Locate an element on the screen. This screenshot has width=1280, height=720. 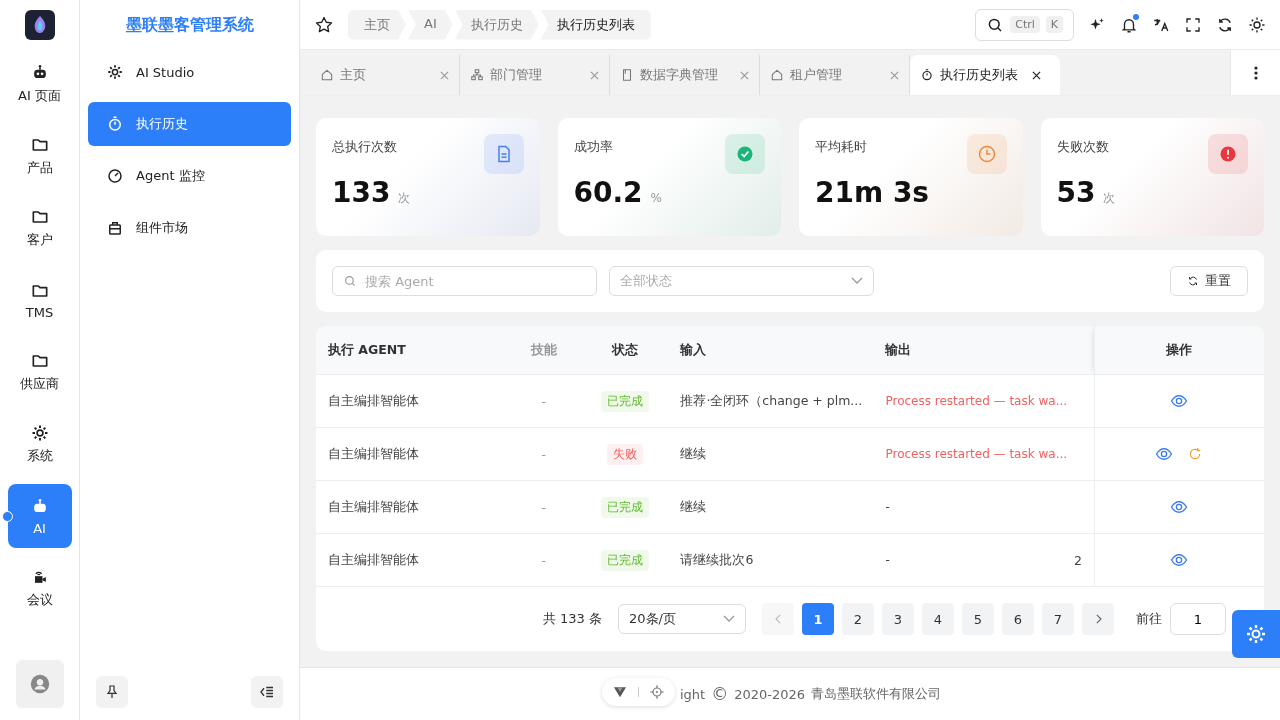
column-header: 输入 is located at coordinates (771, 350).